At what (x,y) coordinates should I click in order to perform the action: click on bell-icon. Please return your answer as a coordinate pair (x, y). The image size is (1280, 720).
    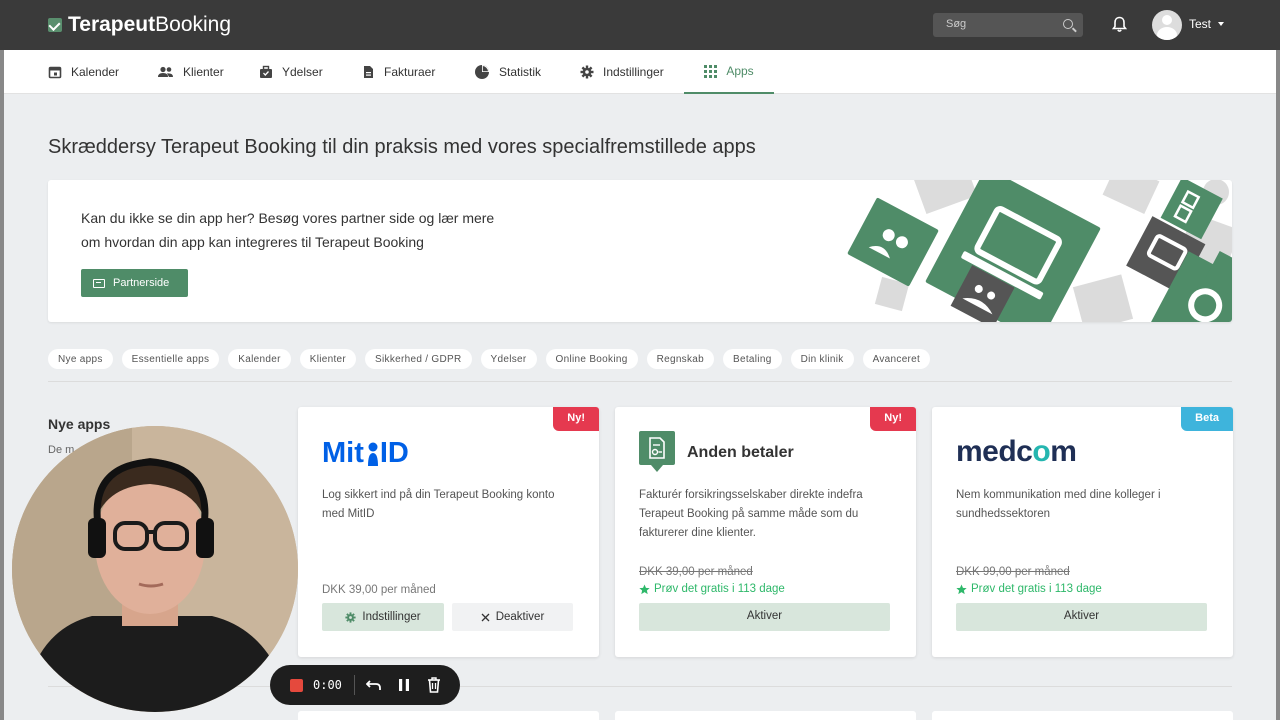
    Looking at the image, I should click on (1119, 24).